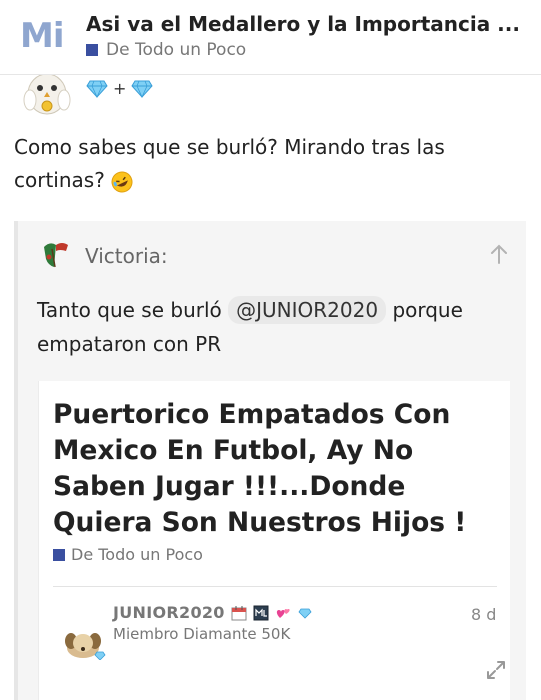 The height and width of the screenshot is (700, 541). Describe the element at coordinates (137, 554) in the screenshot. I see `onebox-category-label: De Todo un Poco` at that location.